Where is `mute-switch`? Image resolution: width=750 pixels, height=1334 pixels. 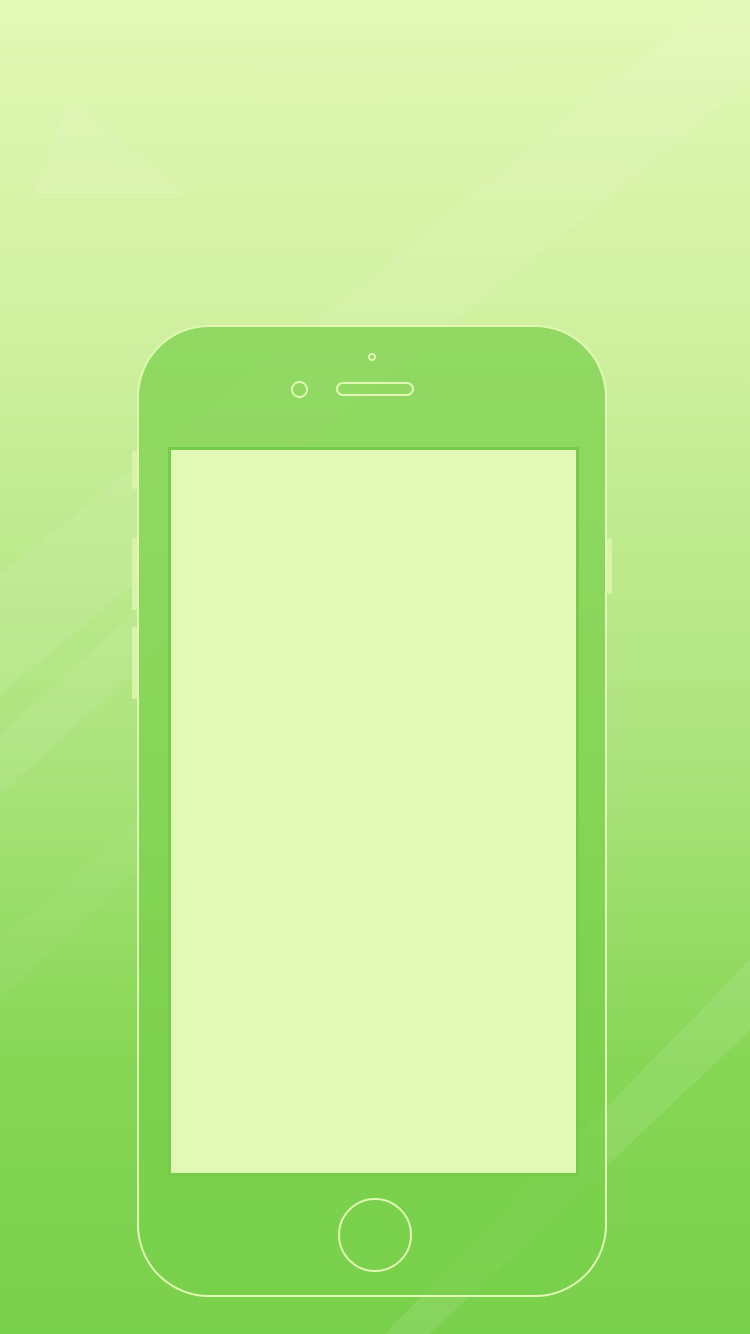 mute-switch is located at coordinates (134, 470).